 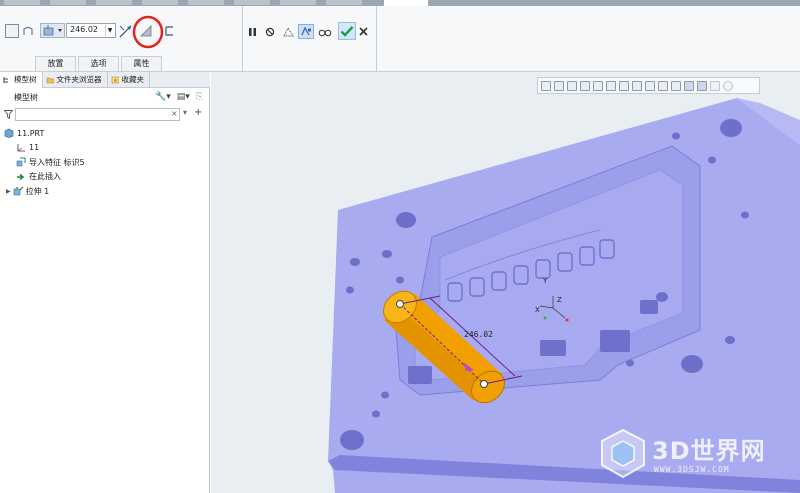 I want to click on graphics-toolbar, so click(x=648, y=85).